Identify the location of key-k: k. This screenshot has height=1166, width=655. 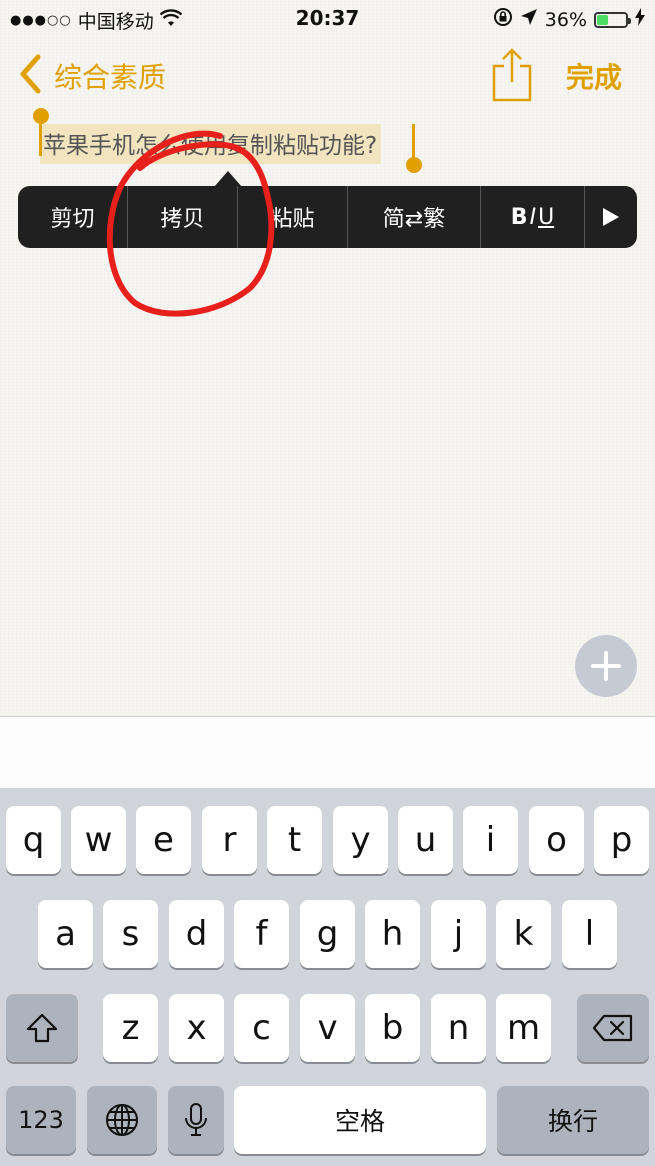
(523, 934).